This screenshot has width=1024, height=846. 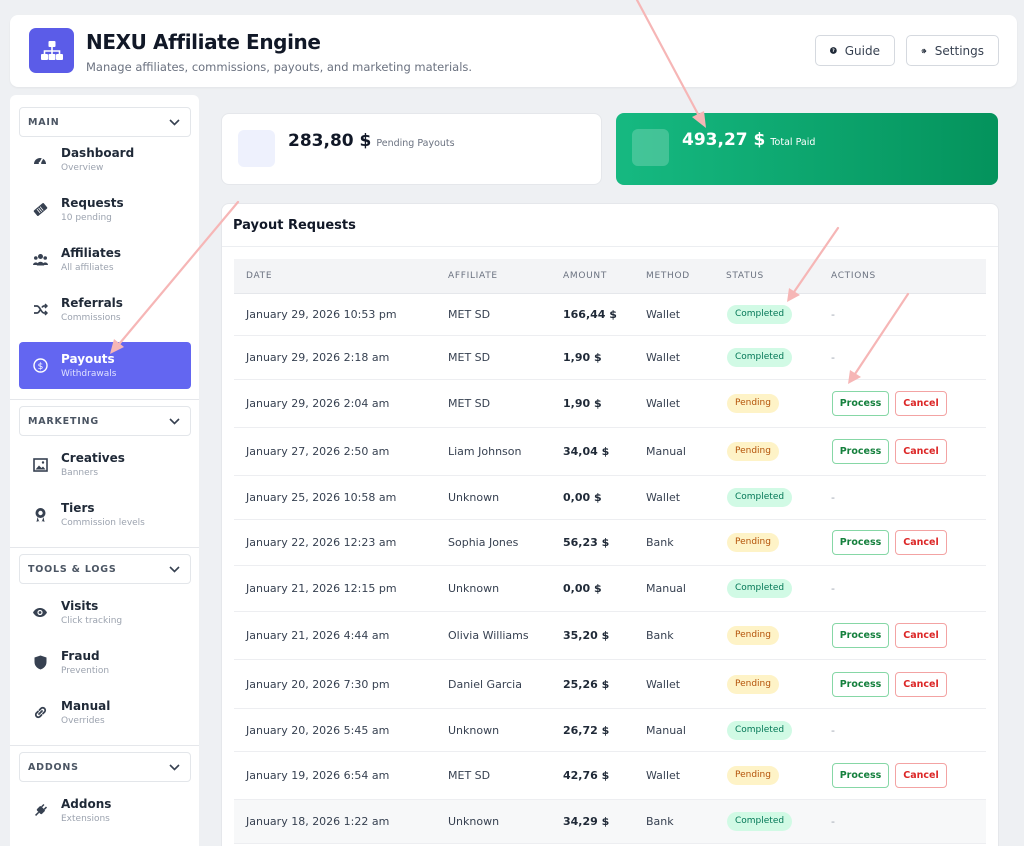 I want to click on pending-payouts-card: 283,80 $ Pending Payouts, so click(x=411, y=149).